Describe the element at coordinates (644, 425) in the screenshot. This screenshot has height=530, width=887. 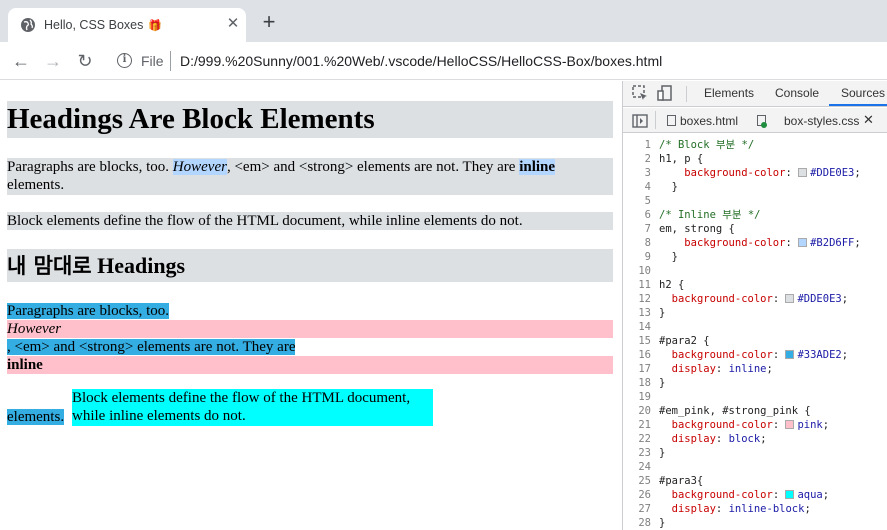
I see `line-number: 21` at that location.